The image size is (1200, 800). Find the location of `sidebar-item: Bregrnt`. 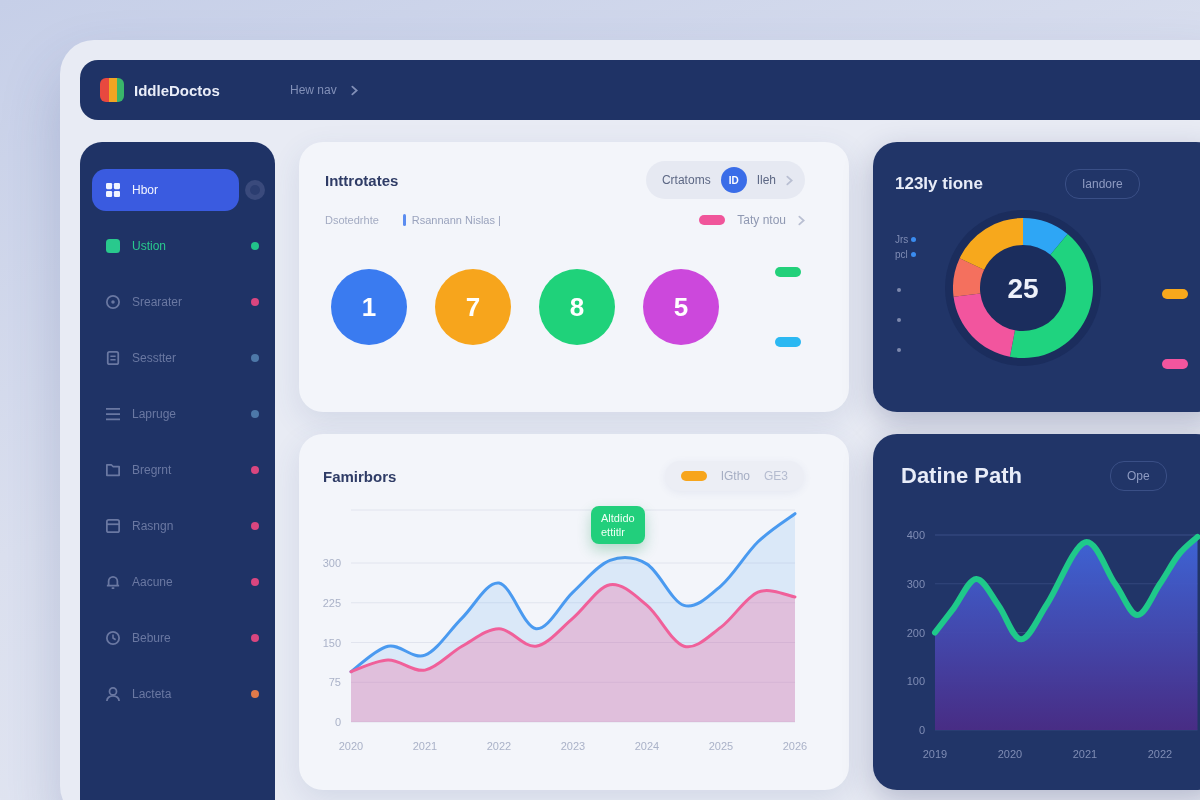

sidebar-item: Bregrnt is located at coordinates (139, 470).